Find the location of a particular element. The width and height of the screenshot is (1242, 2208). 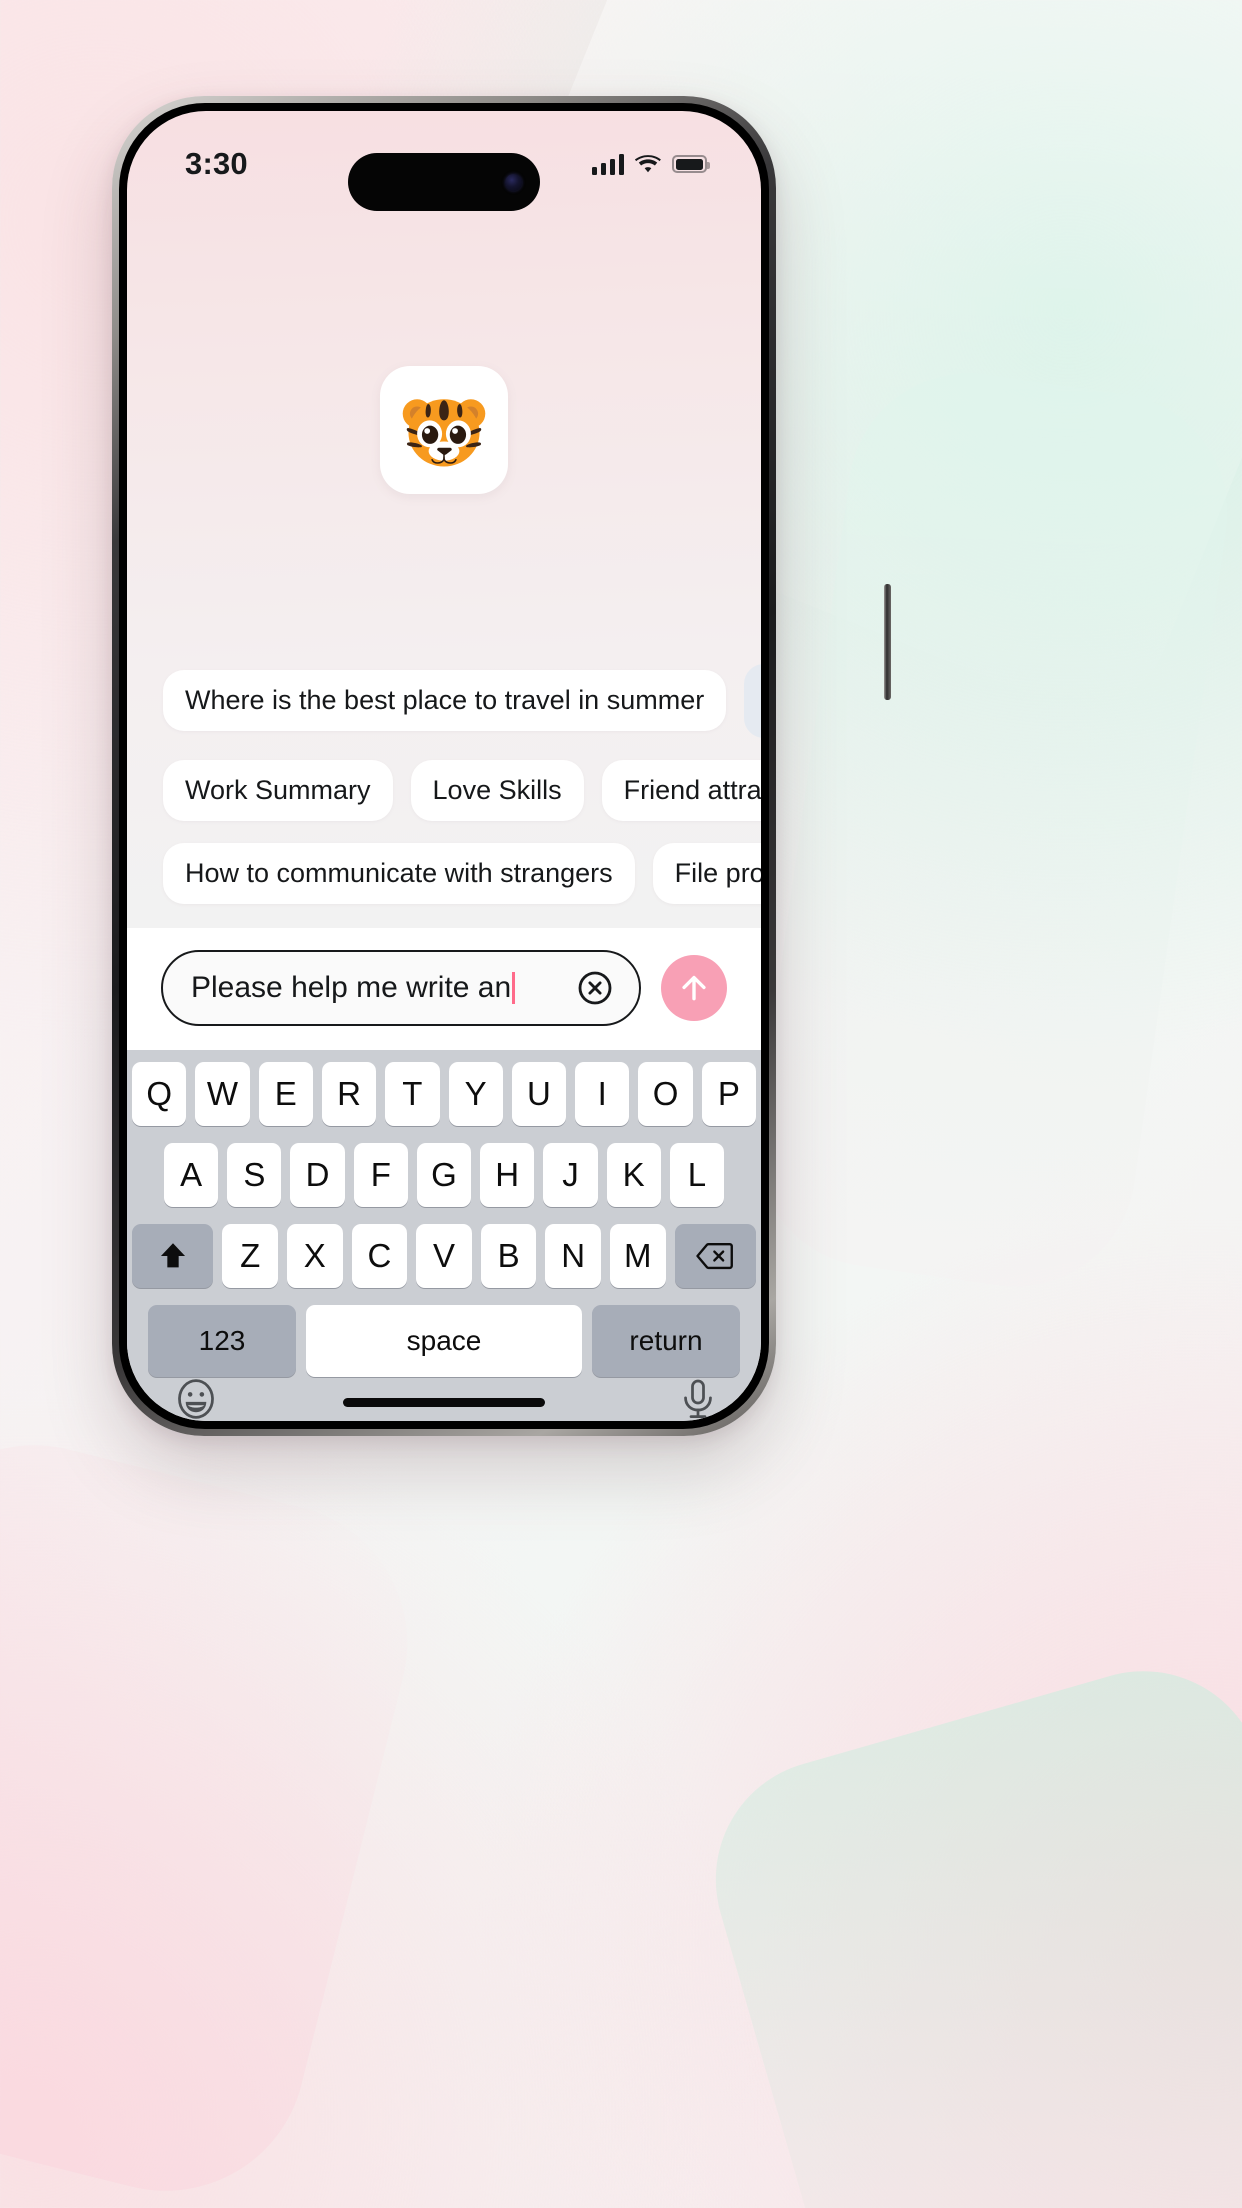

text-cursor is located at coordinates (514, 988).